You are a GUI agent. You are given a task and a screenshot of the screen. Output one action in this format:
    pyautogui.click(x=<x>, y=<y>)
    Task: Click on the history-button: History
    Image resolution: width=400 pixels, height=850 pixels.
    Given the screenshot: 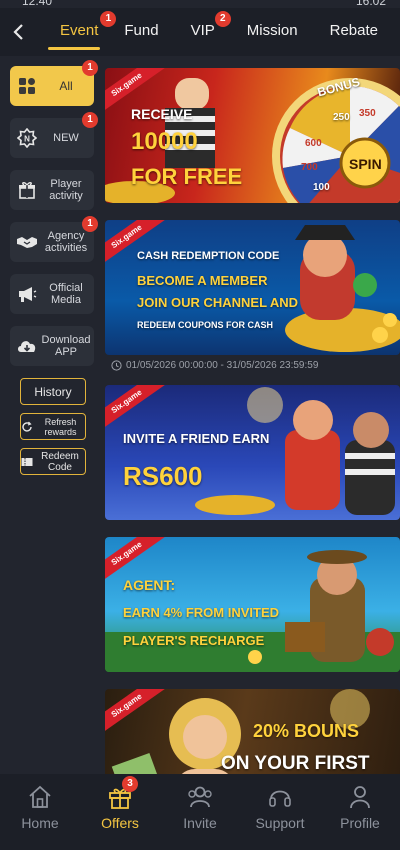 What is the action you would take?
    pyautogui.click(x=53, y=391)
    